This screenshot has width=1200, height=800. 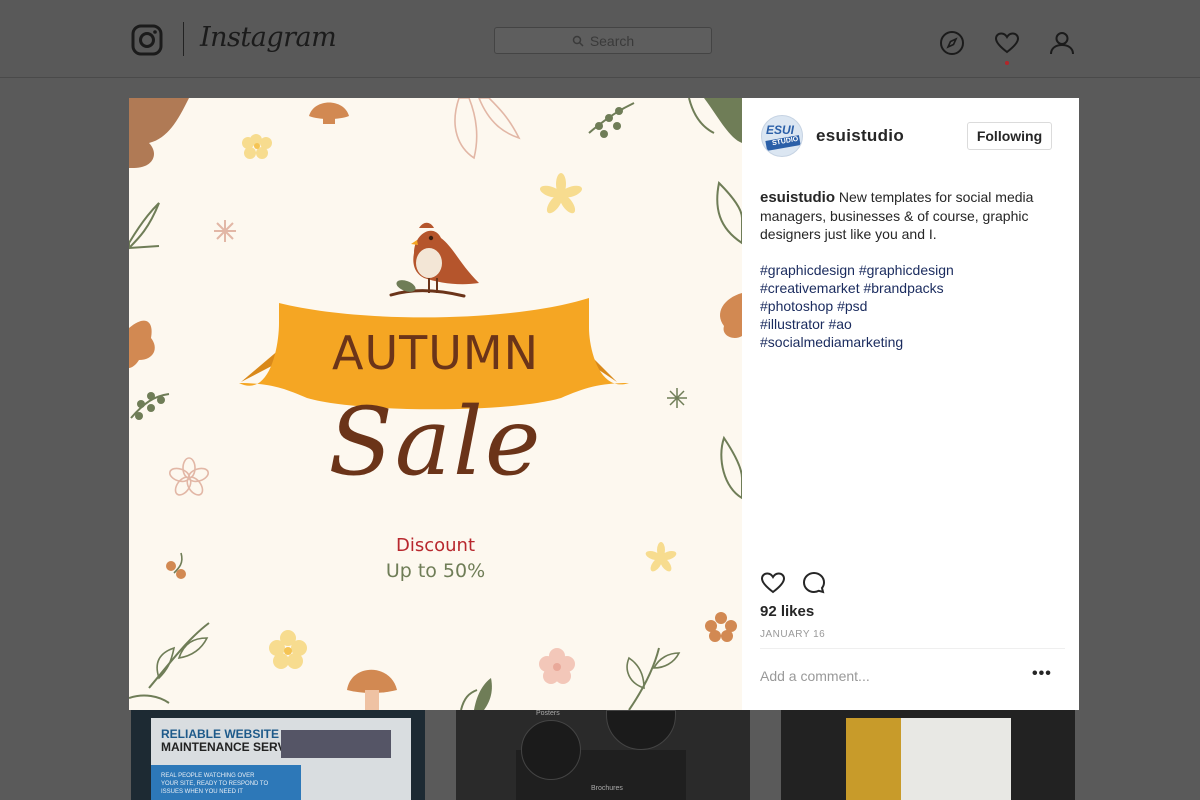 What do you see at coordinates (860, 136) in the screenshot?
I see `post-author-username: esuistudio` at bounding box center [860, 136].